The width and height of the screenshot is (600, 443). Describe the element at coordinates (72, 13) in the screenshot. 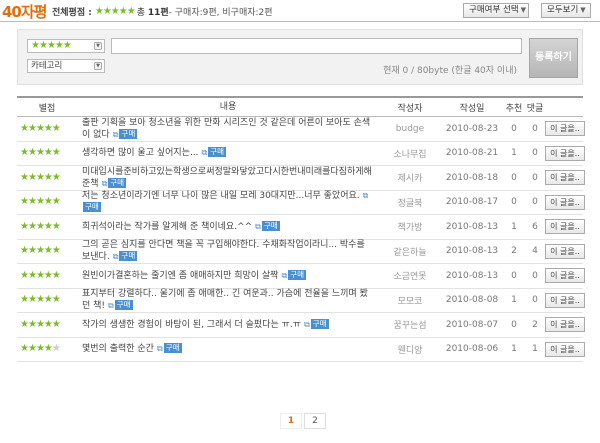

I see `overall-rating-label: 전체평점 :` at that location.